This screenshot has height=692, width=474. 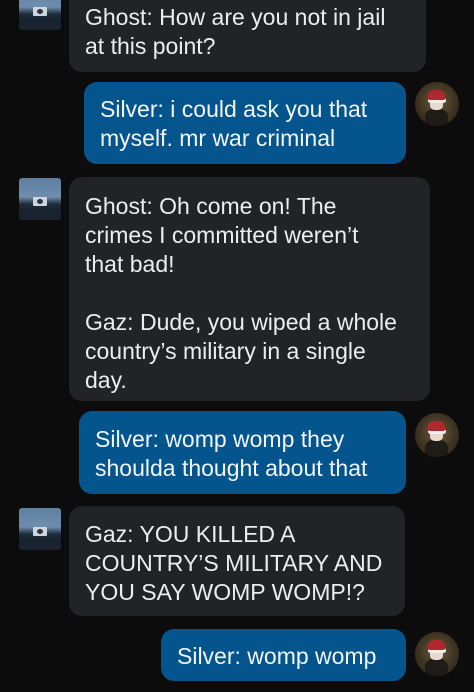 What do you see at coordinates (225, 351) in the screenshot?
I see `message-line: country’s military in a single` at bounding box center [225, 351].